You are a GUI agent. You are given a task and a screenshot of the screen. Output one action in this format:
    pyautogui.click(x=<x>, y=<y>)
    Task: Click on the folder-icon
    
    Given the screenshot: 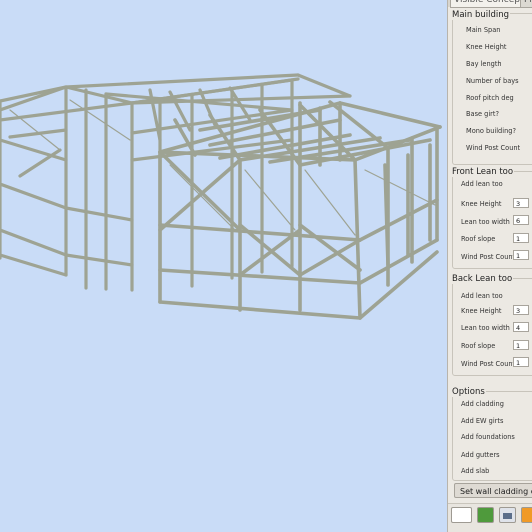 What is the action you would take?
    pyautogui.click(x=526, y=515)
    